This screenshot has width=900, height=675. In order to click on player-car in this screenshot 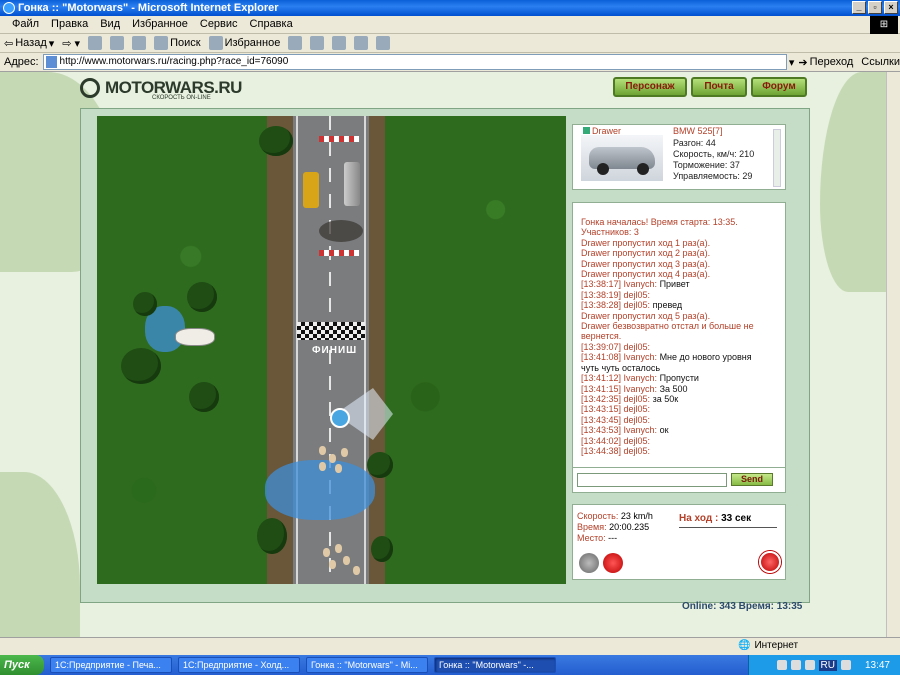, I will do `click(340, 418)`.